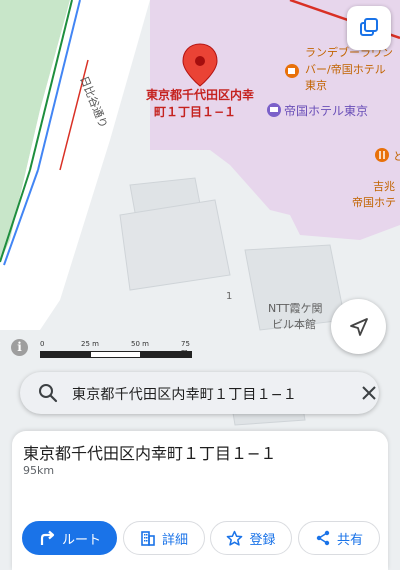 The image size is (400, 570). I want to click on save-button: 登録, so click(251, 538).